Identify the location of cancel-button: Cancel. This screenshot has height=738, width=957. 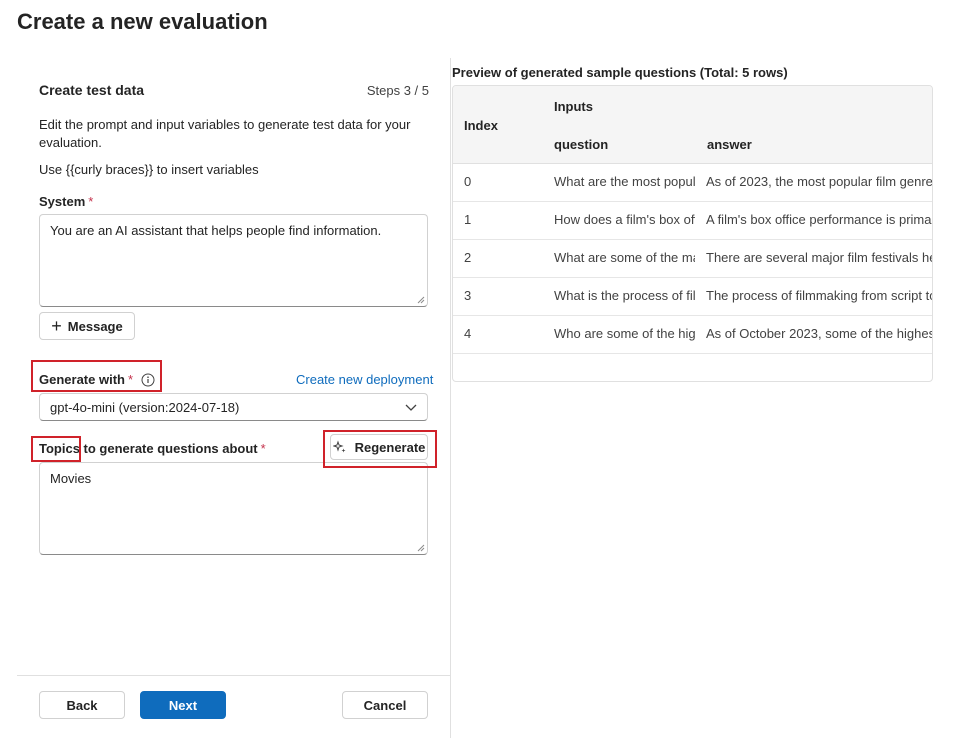
(385, 705).